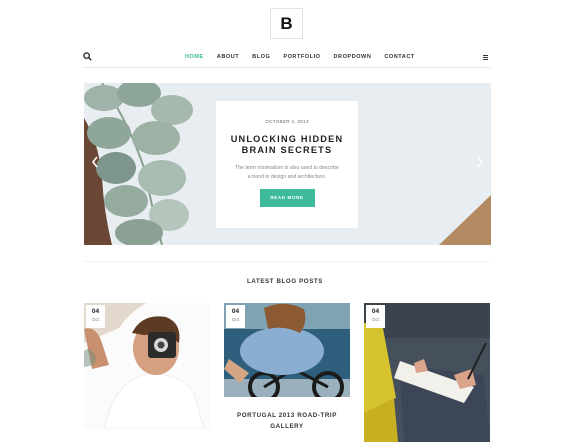  Describe the element at coordinates (480, 162) in the screenshot. I see `chevron-right-icon` at that location.